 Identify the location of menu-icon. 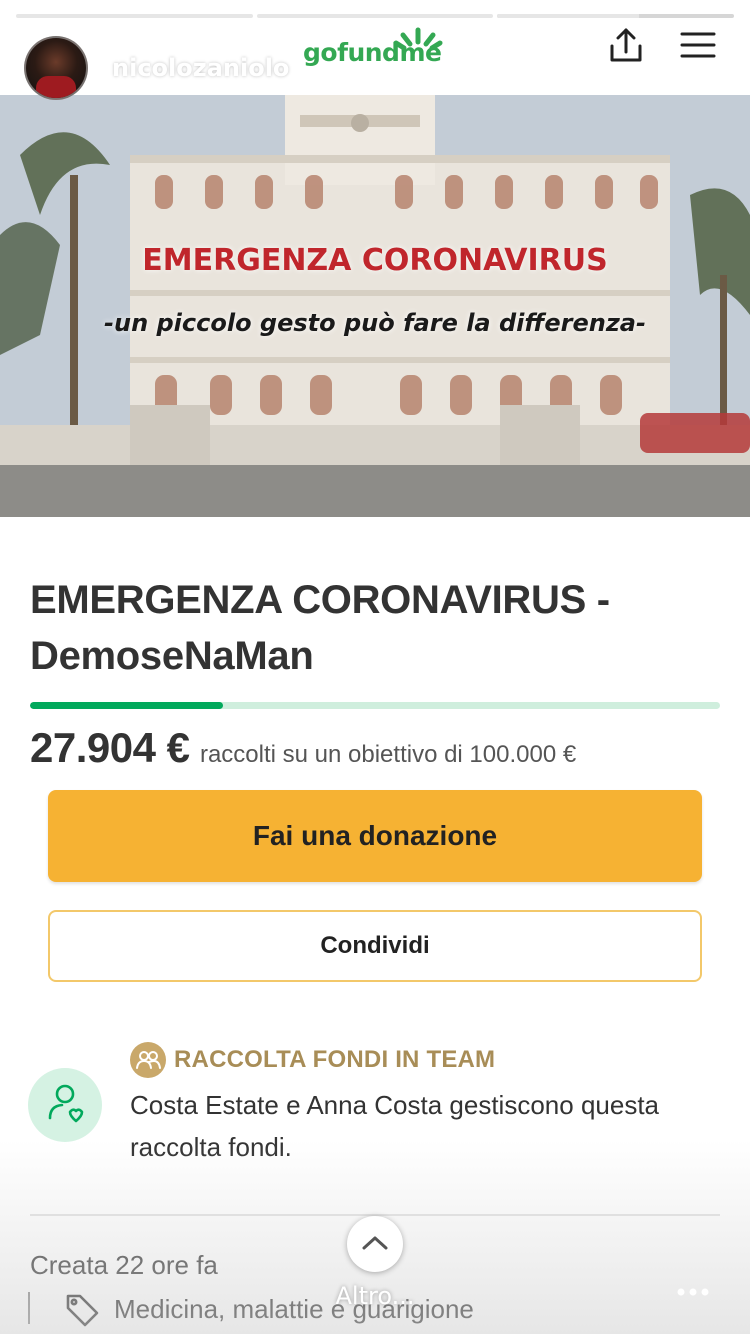
(698, 46).